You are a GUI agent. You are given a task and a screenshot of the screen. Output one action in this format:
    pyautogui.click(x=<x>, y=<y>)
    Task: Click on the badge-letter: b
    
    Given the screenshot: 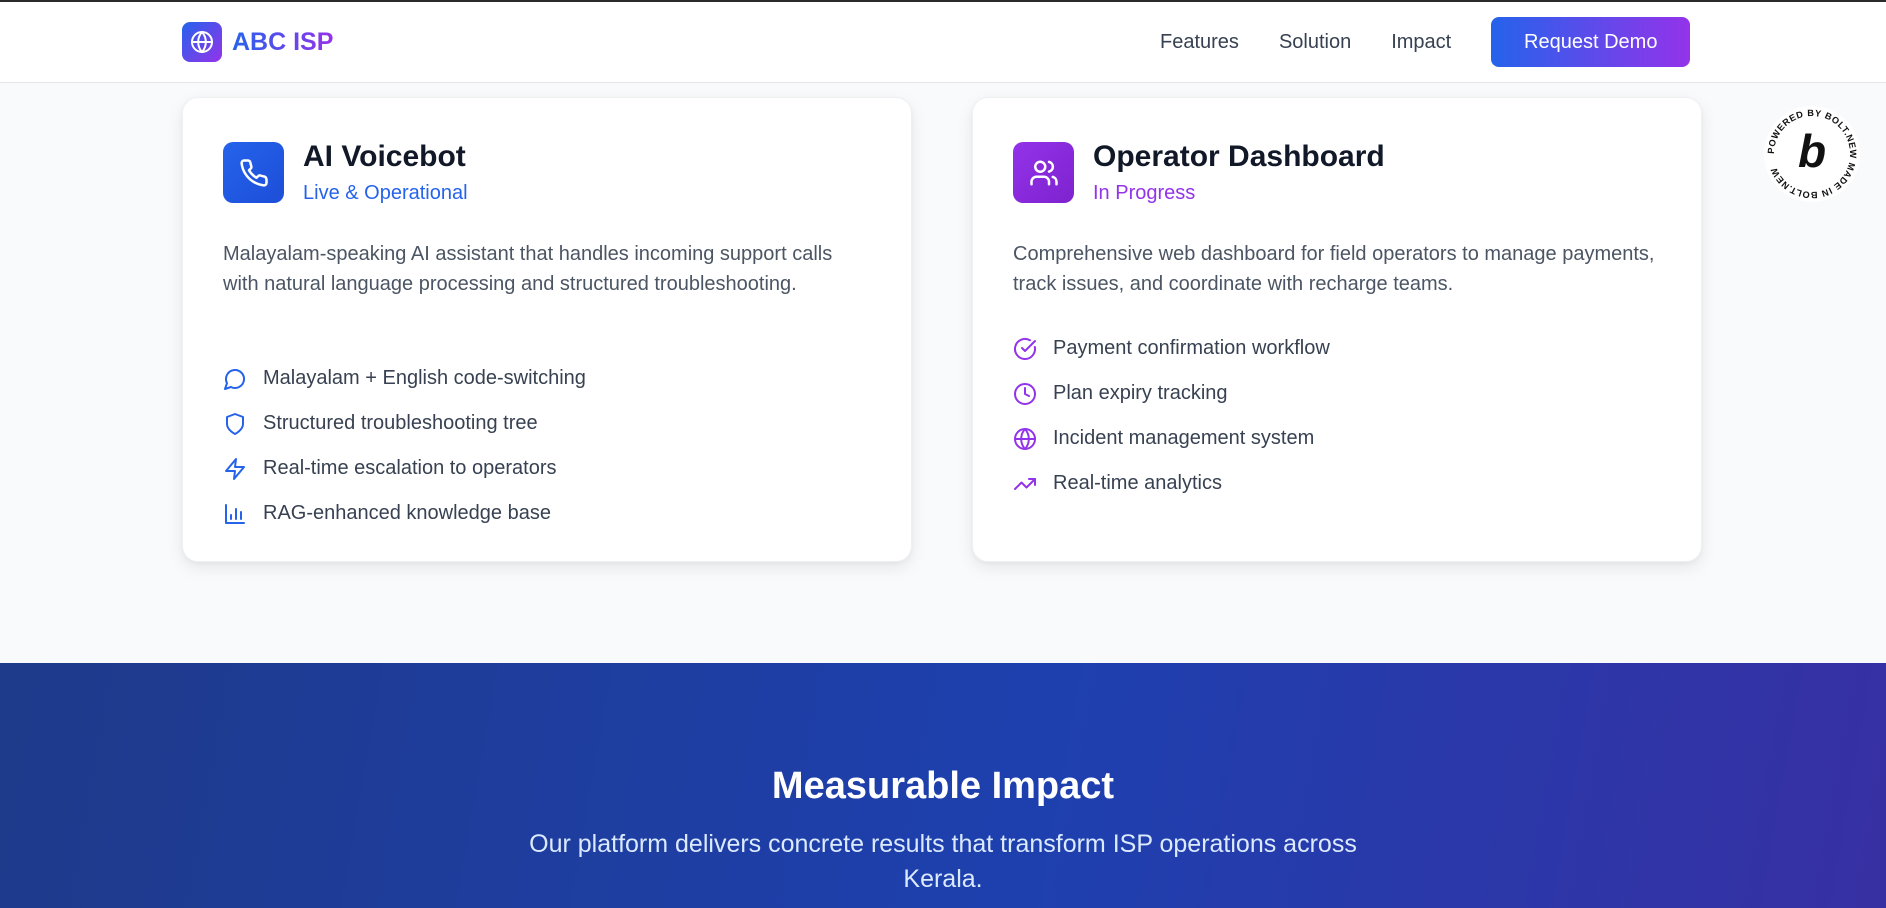 What is the action you would take?
    pyautogui.click(x=1812, y=151)
    